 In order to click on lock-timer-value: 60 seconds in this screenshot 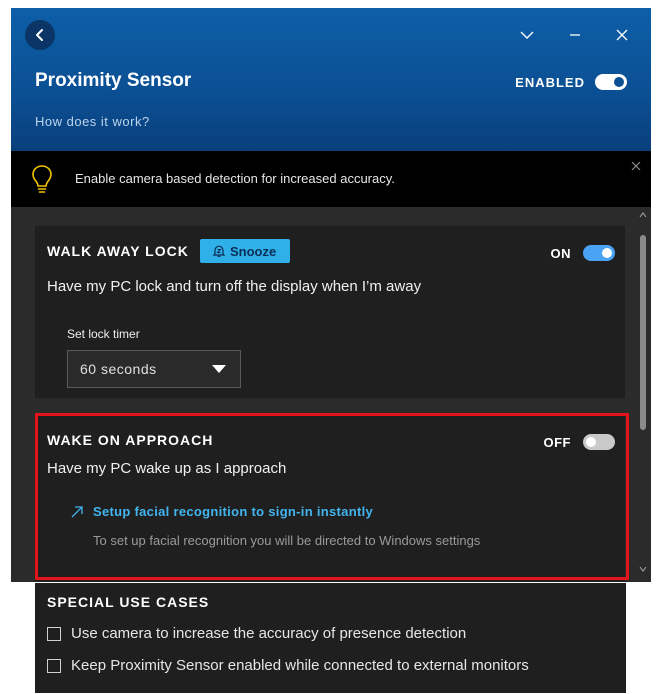, I will do `click(118, 369)`.